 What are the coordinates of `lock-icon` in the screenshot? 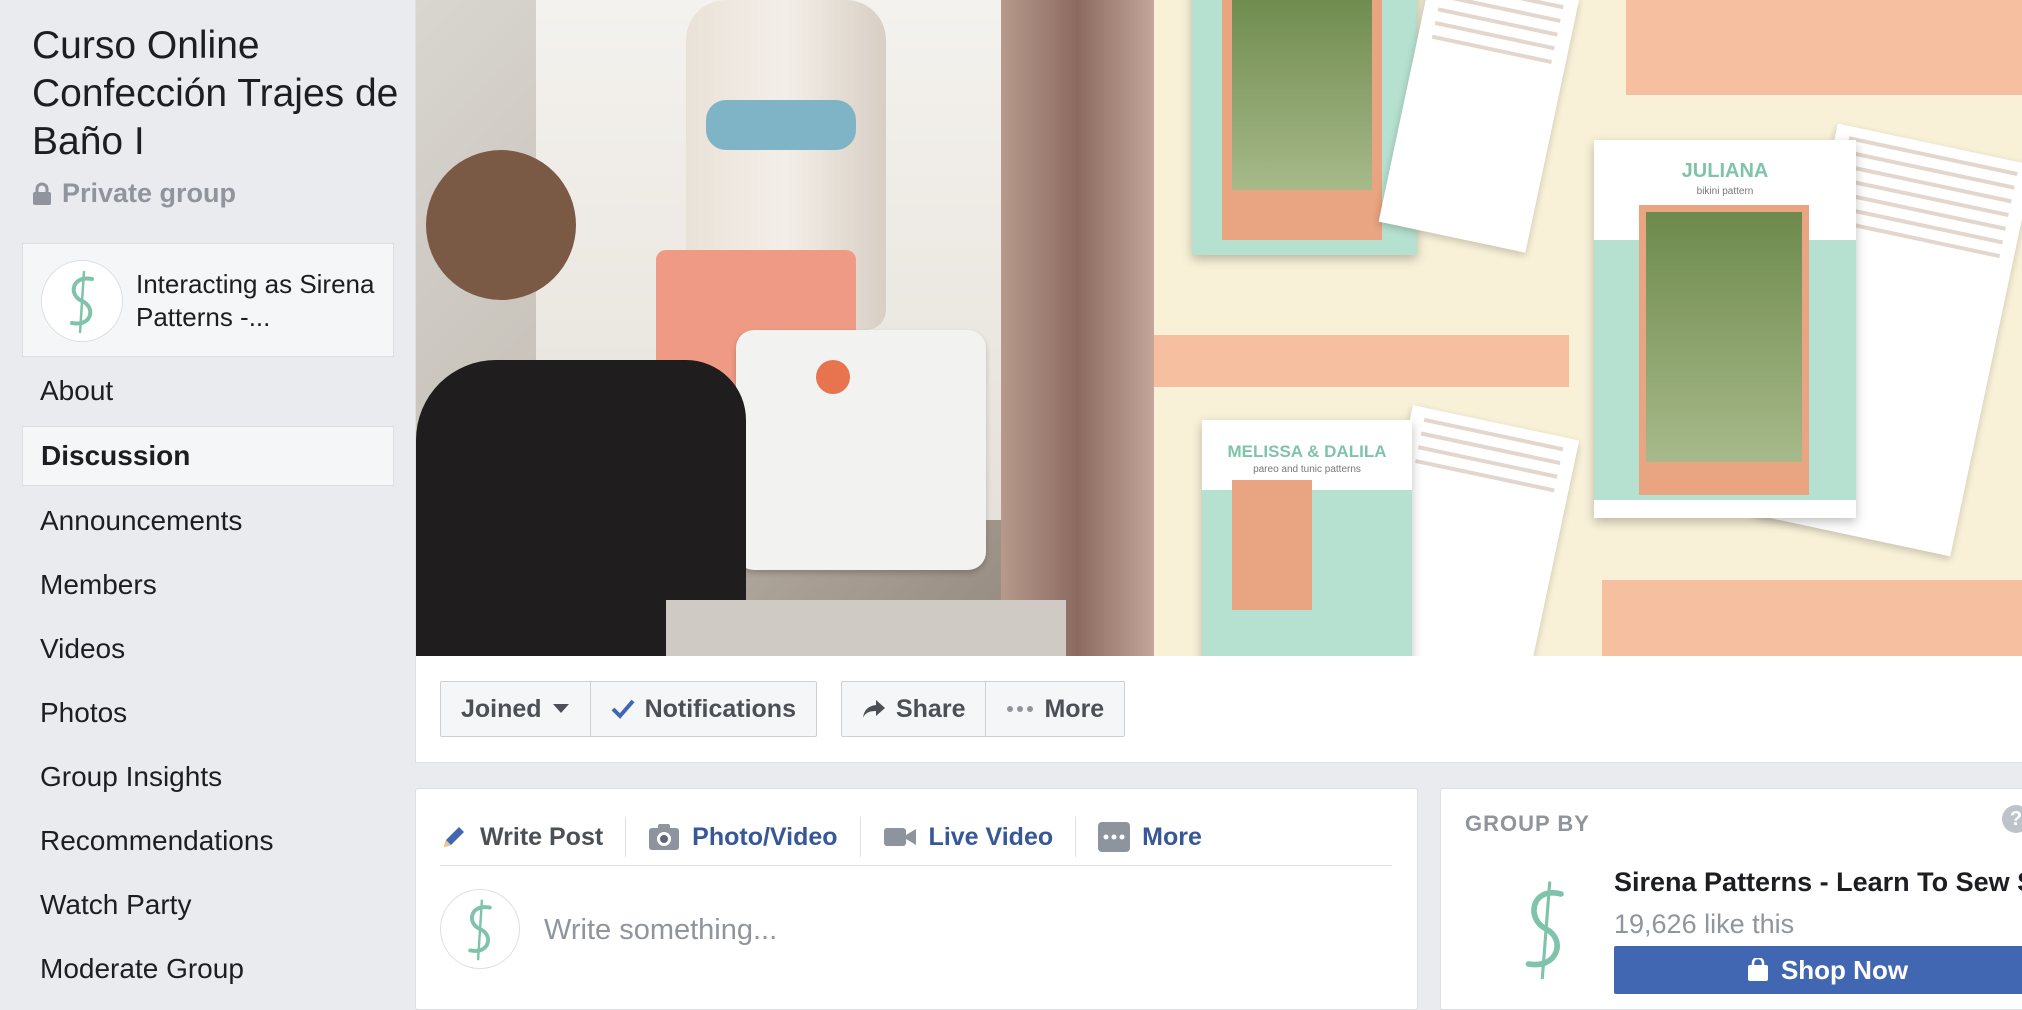 It's located at (42, 193).